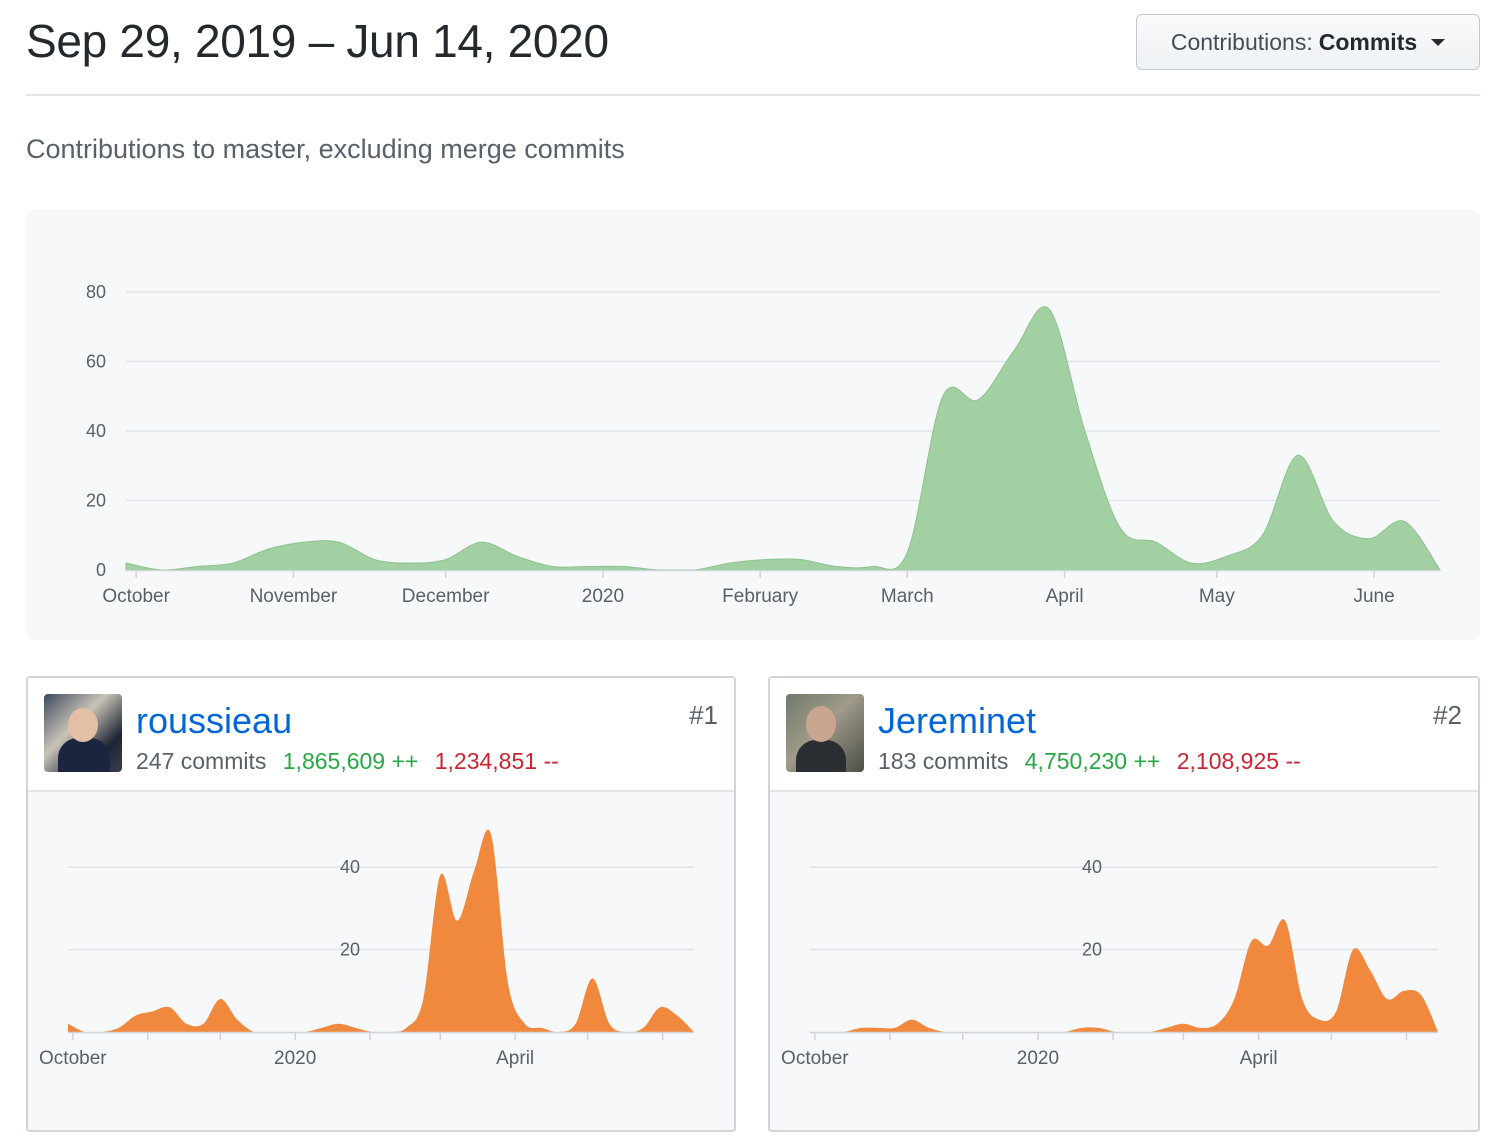  I want to click on x-tick-label: June, so click(1373, 596).